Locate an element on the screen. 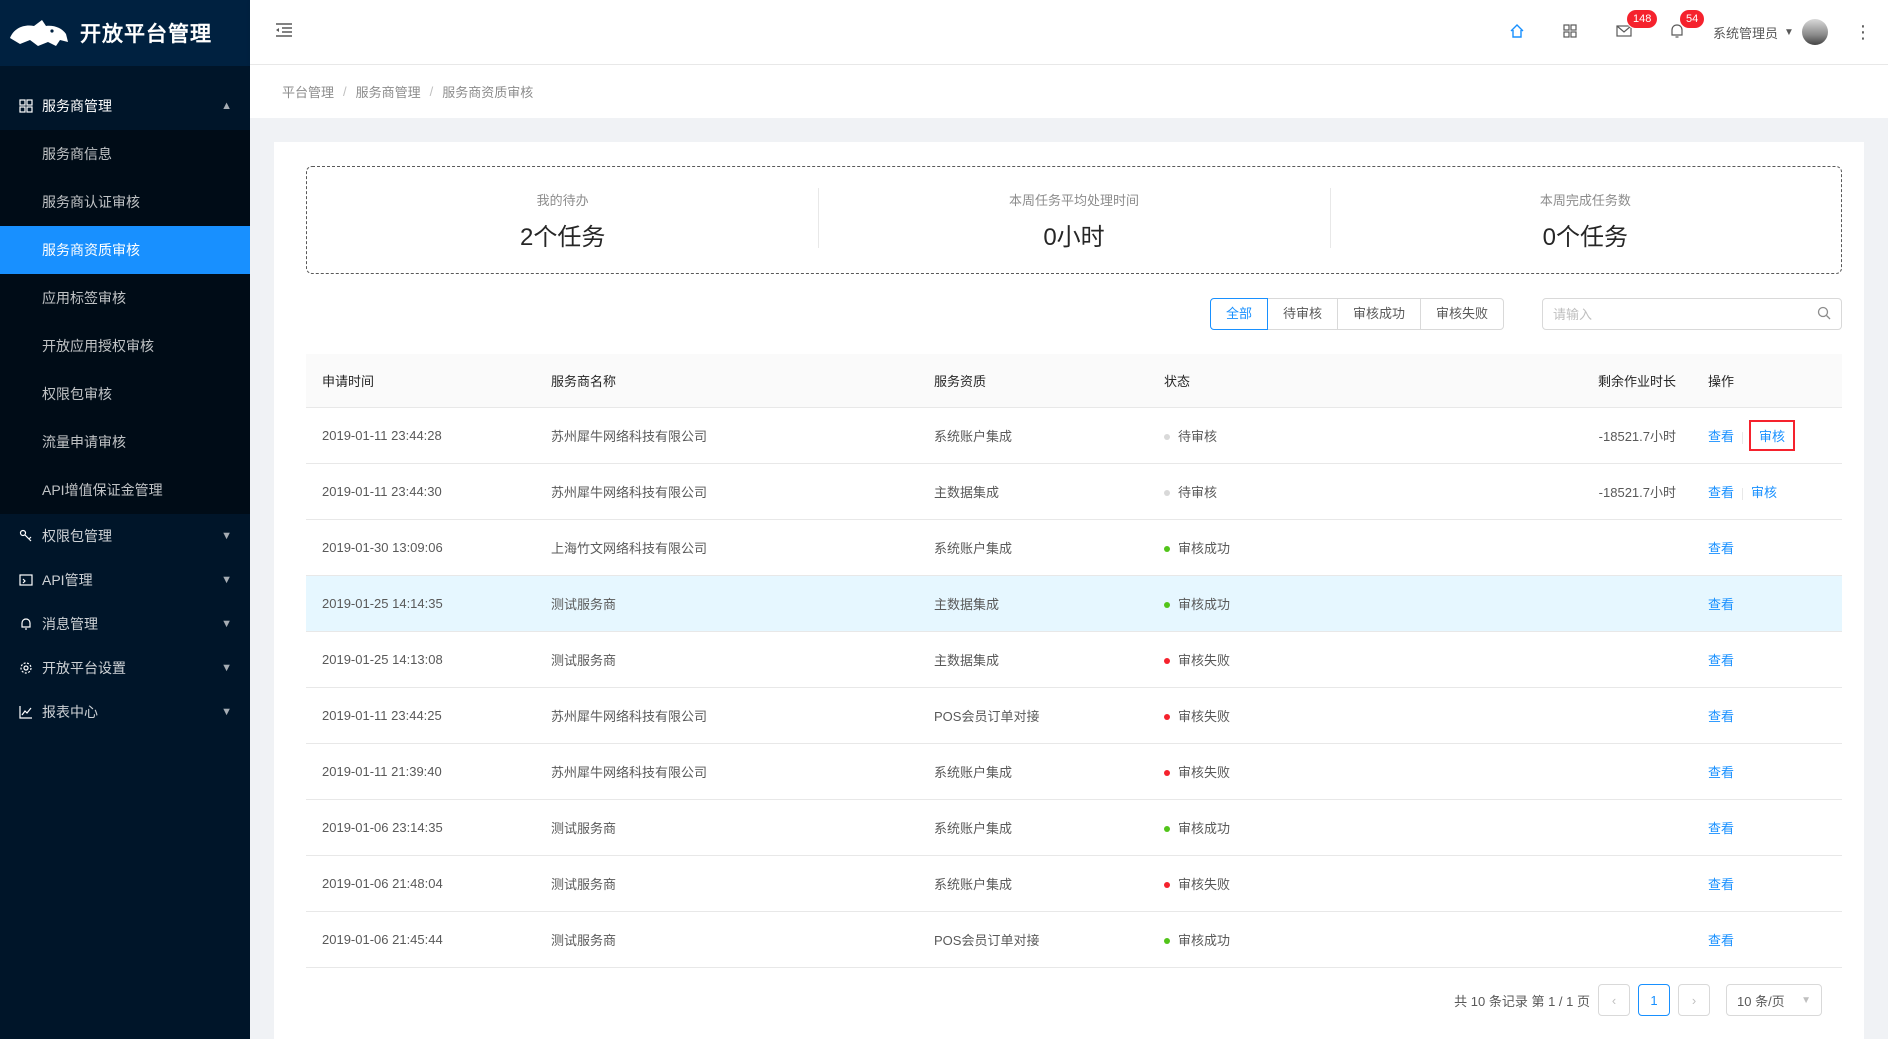  breadcrumb-item: 服务商管理 is located at coordinates (388, 91).